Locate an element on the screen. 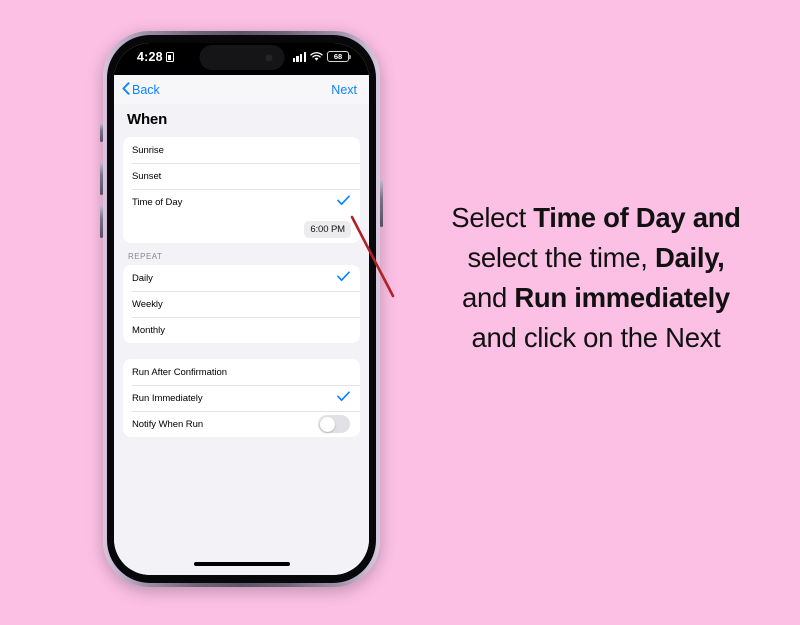 The image size is (800, 625). row-weekly: Weekly is located at coordinates (241, 304).